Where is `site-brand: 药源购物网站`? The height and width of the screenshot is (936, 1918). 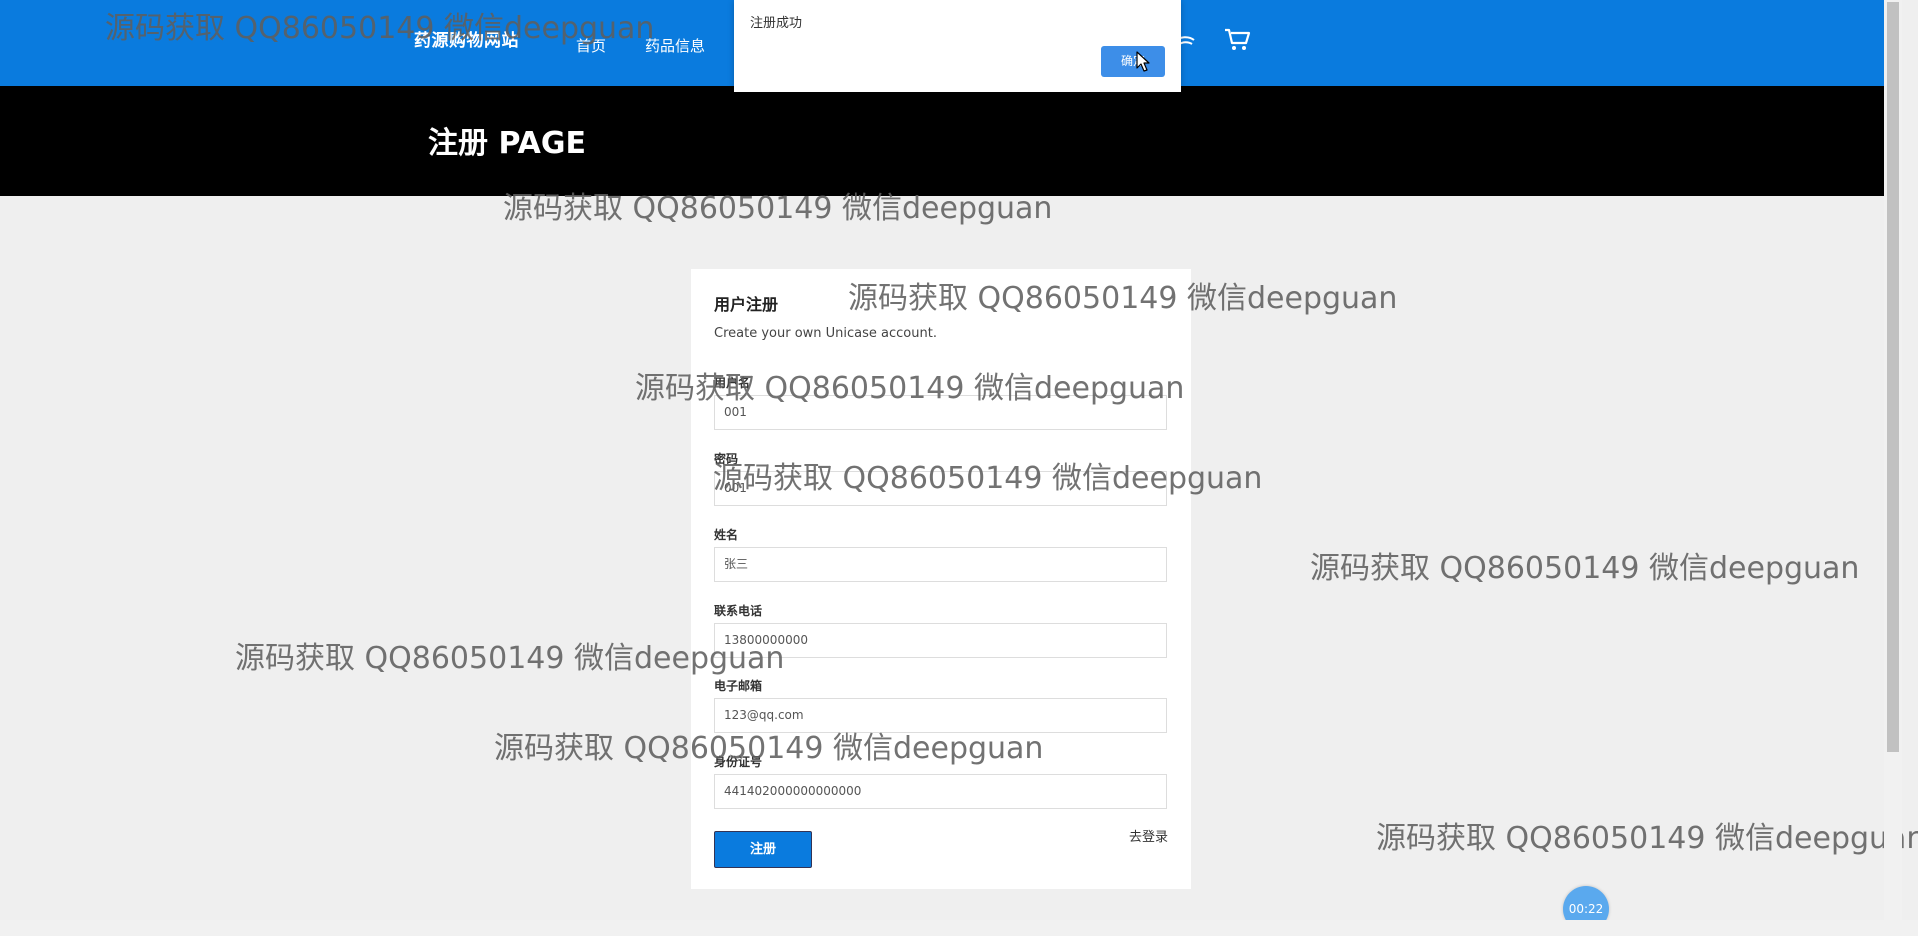
site-brand: 药源购物网站 is located at coordinates (466, 38).